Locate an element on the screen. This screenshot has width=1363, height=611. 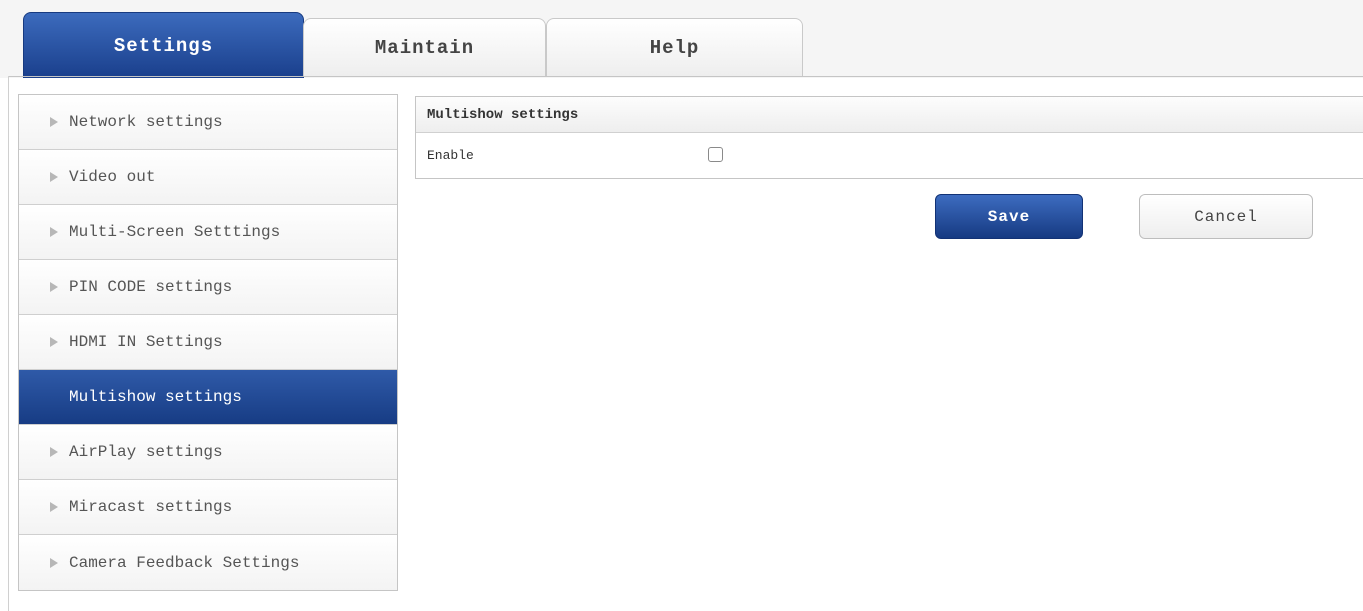
sidebar-item-hdmi-in-settings: HDMI IN Settings is located at coordinates (208, 342).